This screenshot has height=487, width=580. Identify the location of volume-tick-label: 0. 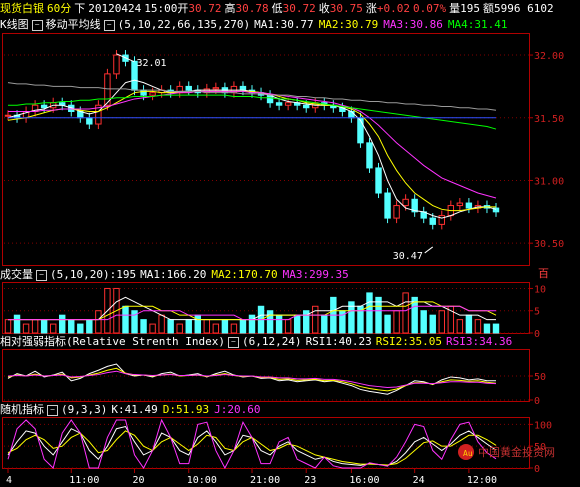
(537, 334).